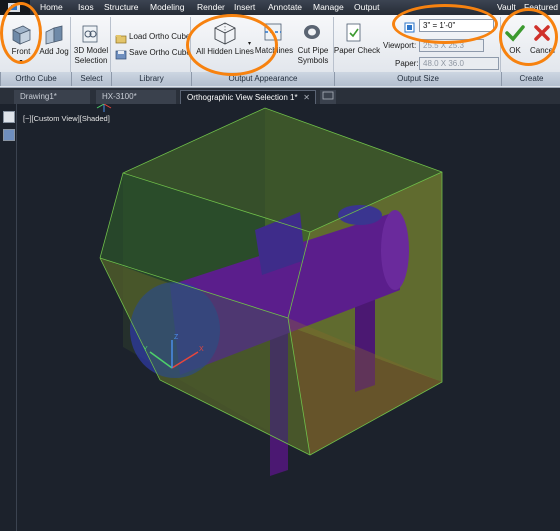 The image size is (560, 531). What do you see at coordinates (159, 37) in the screenshot?
I see `load-ortho-cube-button: Load Ortho Cube` at bounding box center [159, 37].